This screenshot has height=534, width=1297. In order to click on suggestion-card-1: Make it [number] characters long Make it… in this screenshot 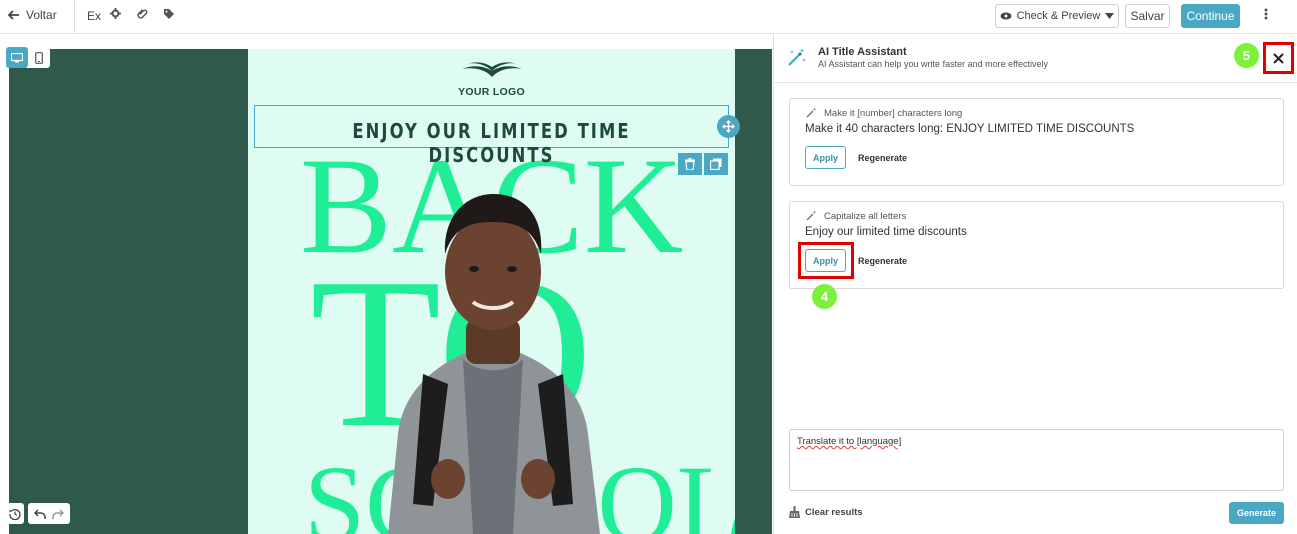, I will do `click(1036, 142)`.